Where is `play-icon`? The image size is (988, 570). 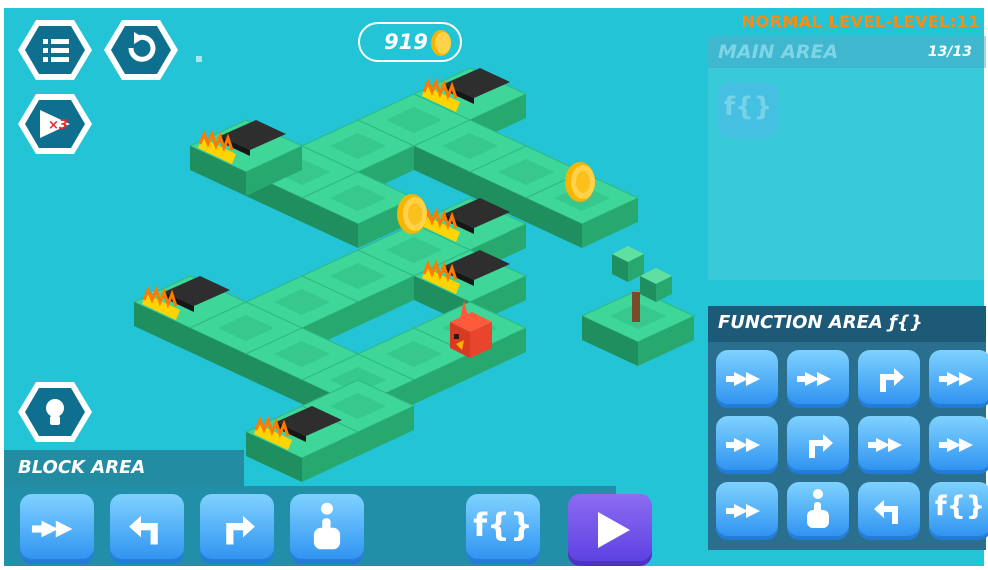 play-icon is located at coordinates (614, 530).